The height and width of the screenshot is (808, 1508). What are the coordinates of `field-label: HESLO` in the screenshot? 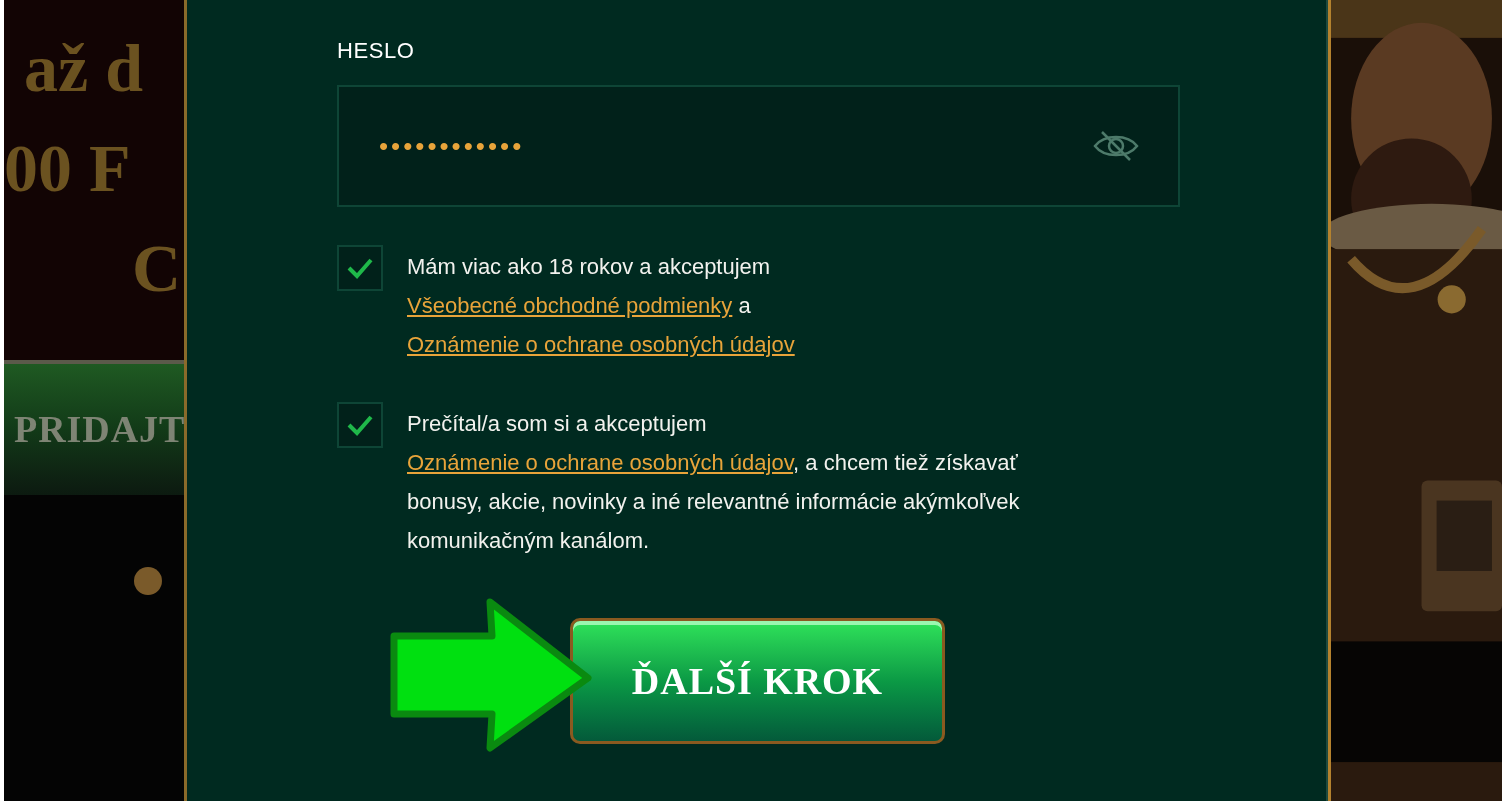 It's located at (376, 51).